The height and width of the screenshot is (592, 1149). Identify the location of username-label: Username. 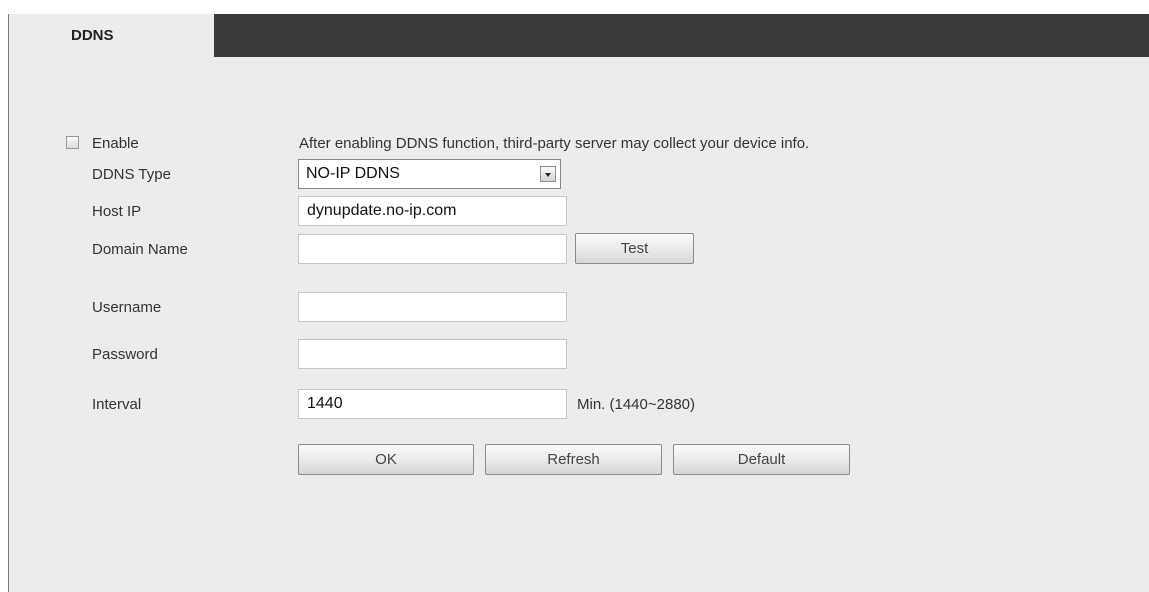
(127, 307).